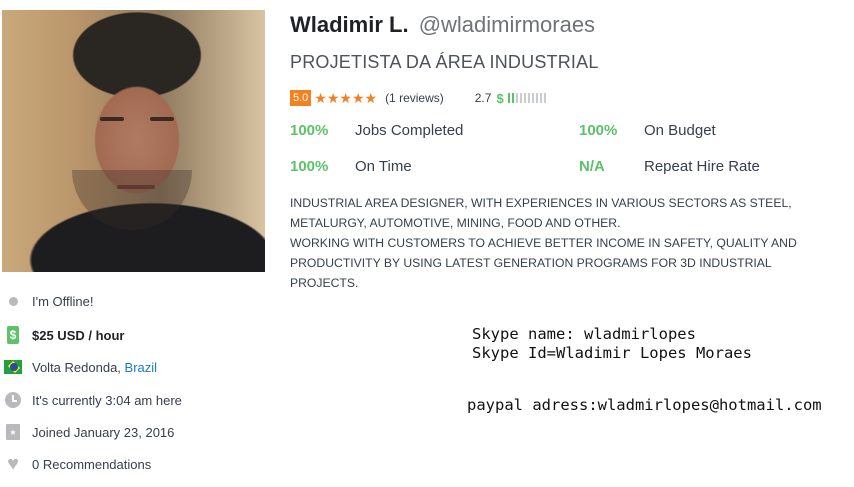  What do you see at coordinates (13, 367) in the screenshot?
I see `brazil-flag-icon` at bounding box center [13, 367].